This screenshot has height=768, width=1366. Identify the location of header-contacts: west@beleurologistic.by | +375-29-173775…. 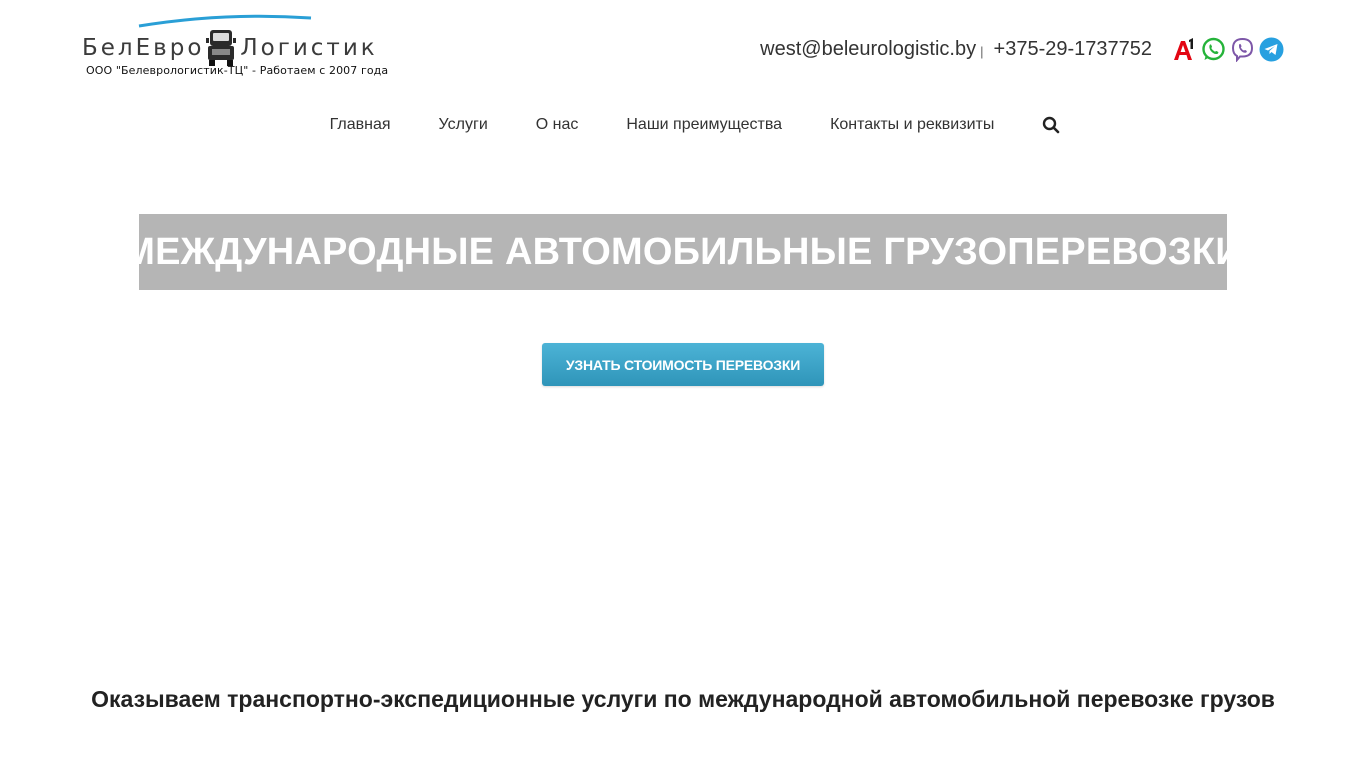
(1022, 49).